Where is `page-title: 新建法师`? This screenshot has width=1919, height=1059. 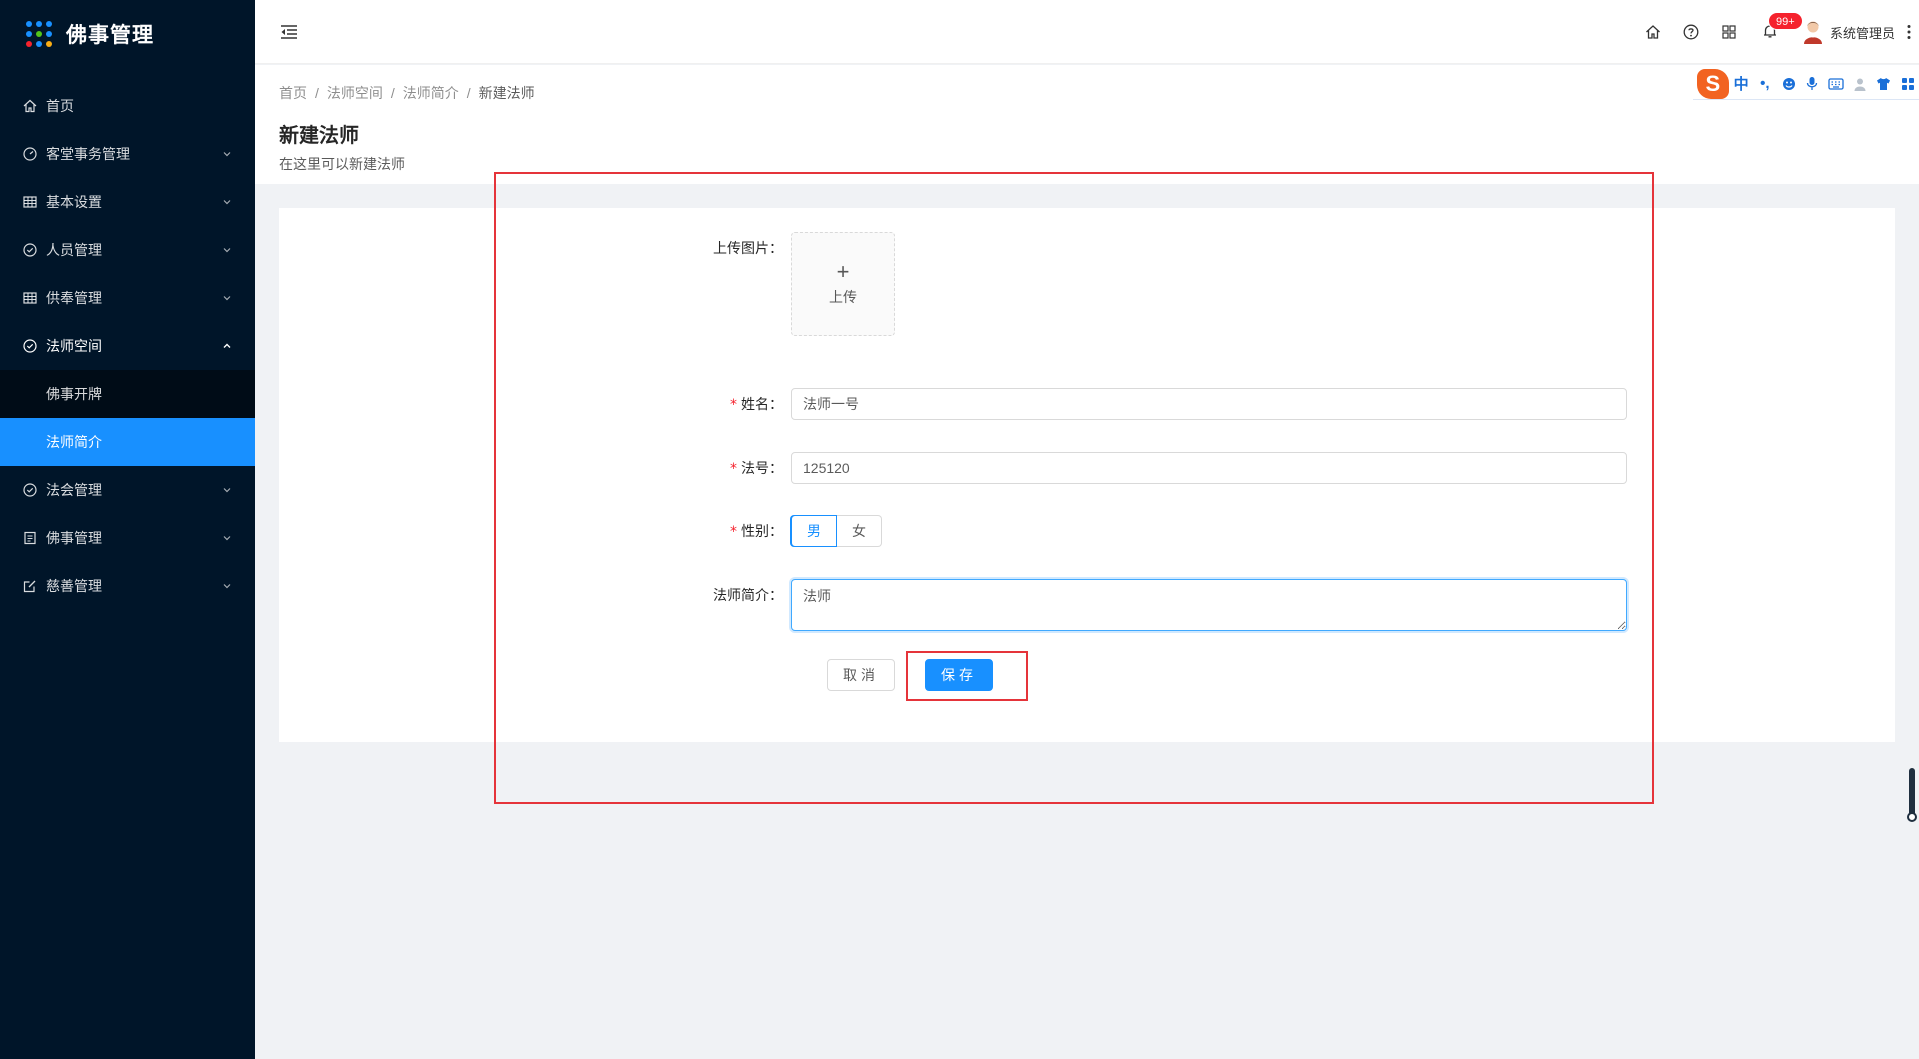
page-title: 新建法师 is located at coordinates (319, 136).